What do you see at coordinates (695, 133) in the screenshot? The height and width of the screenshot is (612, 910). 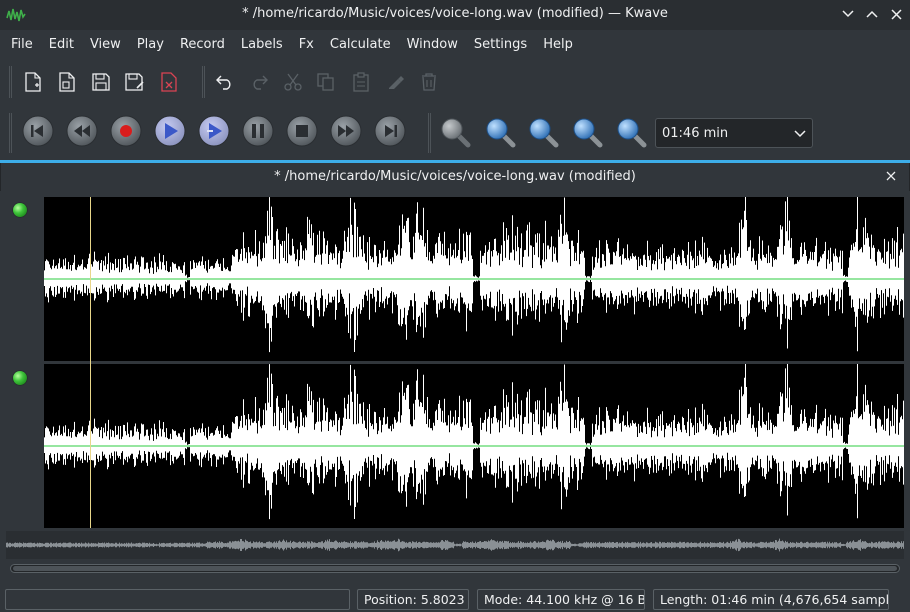 I see `zoom-select-value: 01:46 min` at bounding box center [695, 133].